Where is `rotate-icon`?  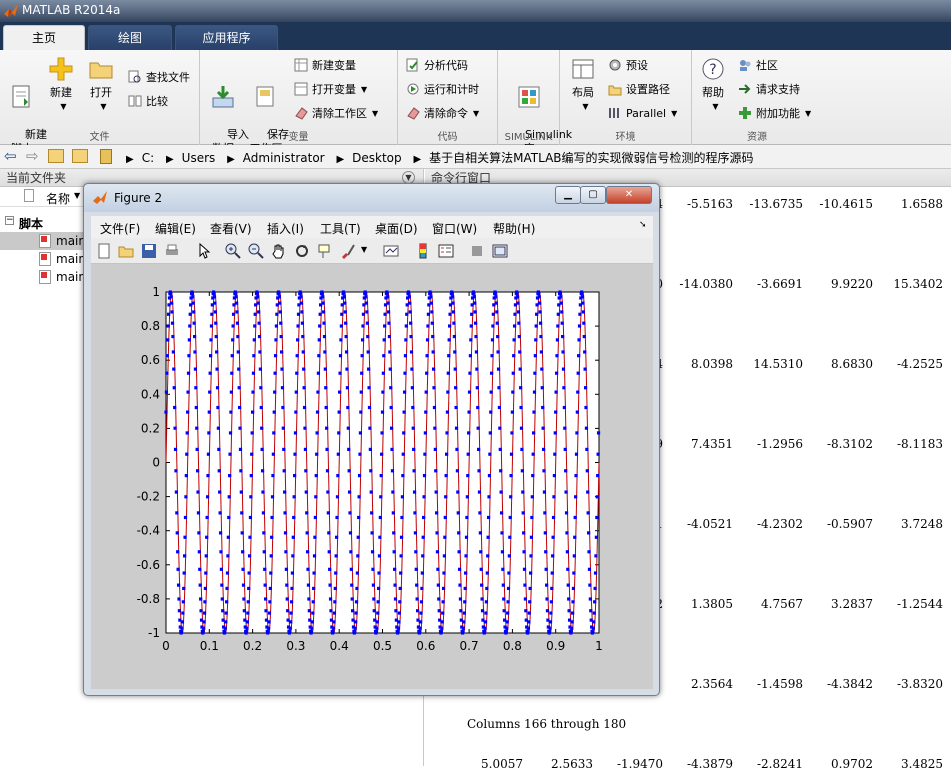
rotate-icon is located at coordinates (302, 251).